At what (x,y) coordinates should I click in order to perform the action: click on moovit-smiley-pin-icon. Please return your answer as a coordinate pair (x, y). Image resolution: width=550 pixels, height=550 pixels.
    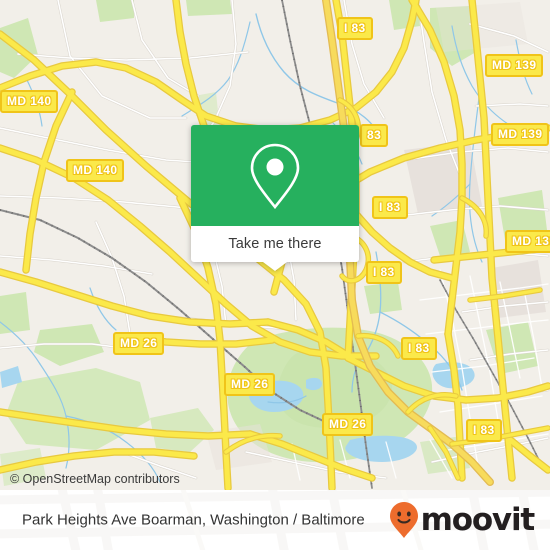
    Looking at the image, I should click on (403, 520).